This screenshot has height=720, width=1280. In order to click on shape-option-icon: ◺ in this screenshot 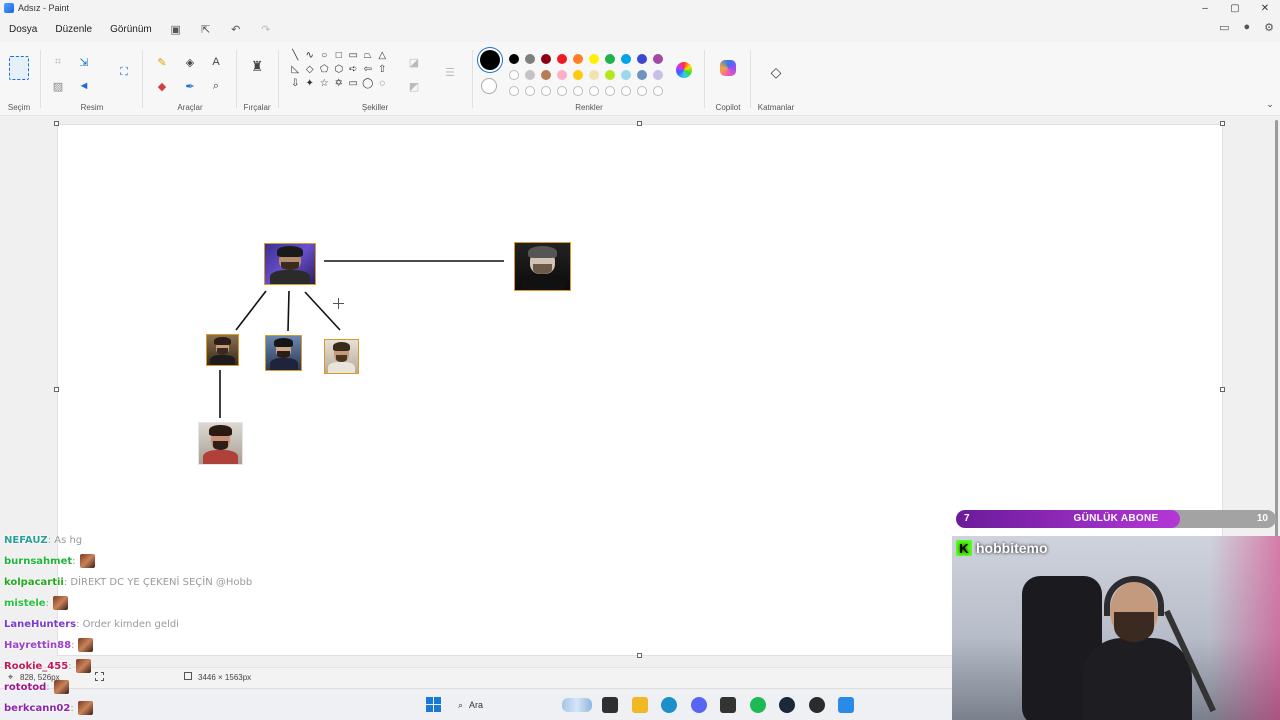, I will do `click(295, 69)`.